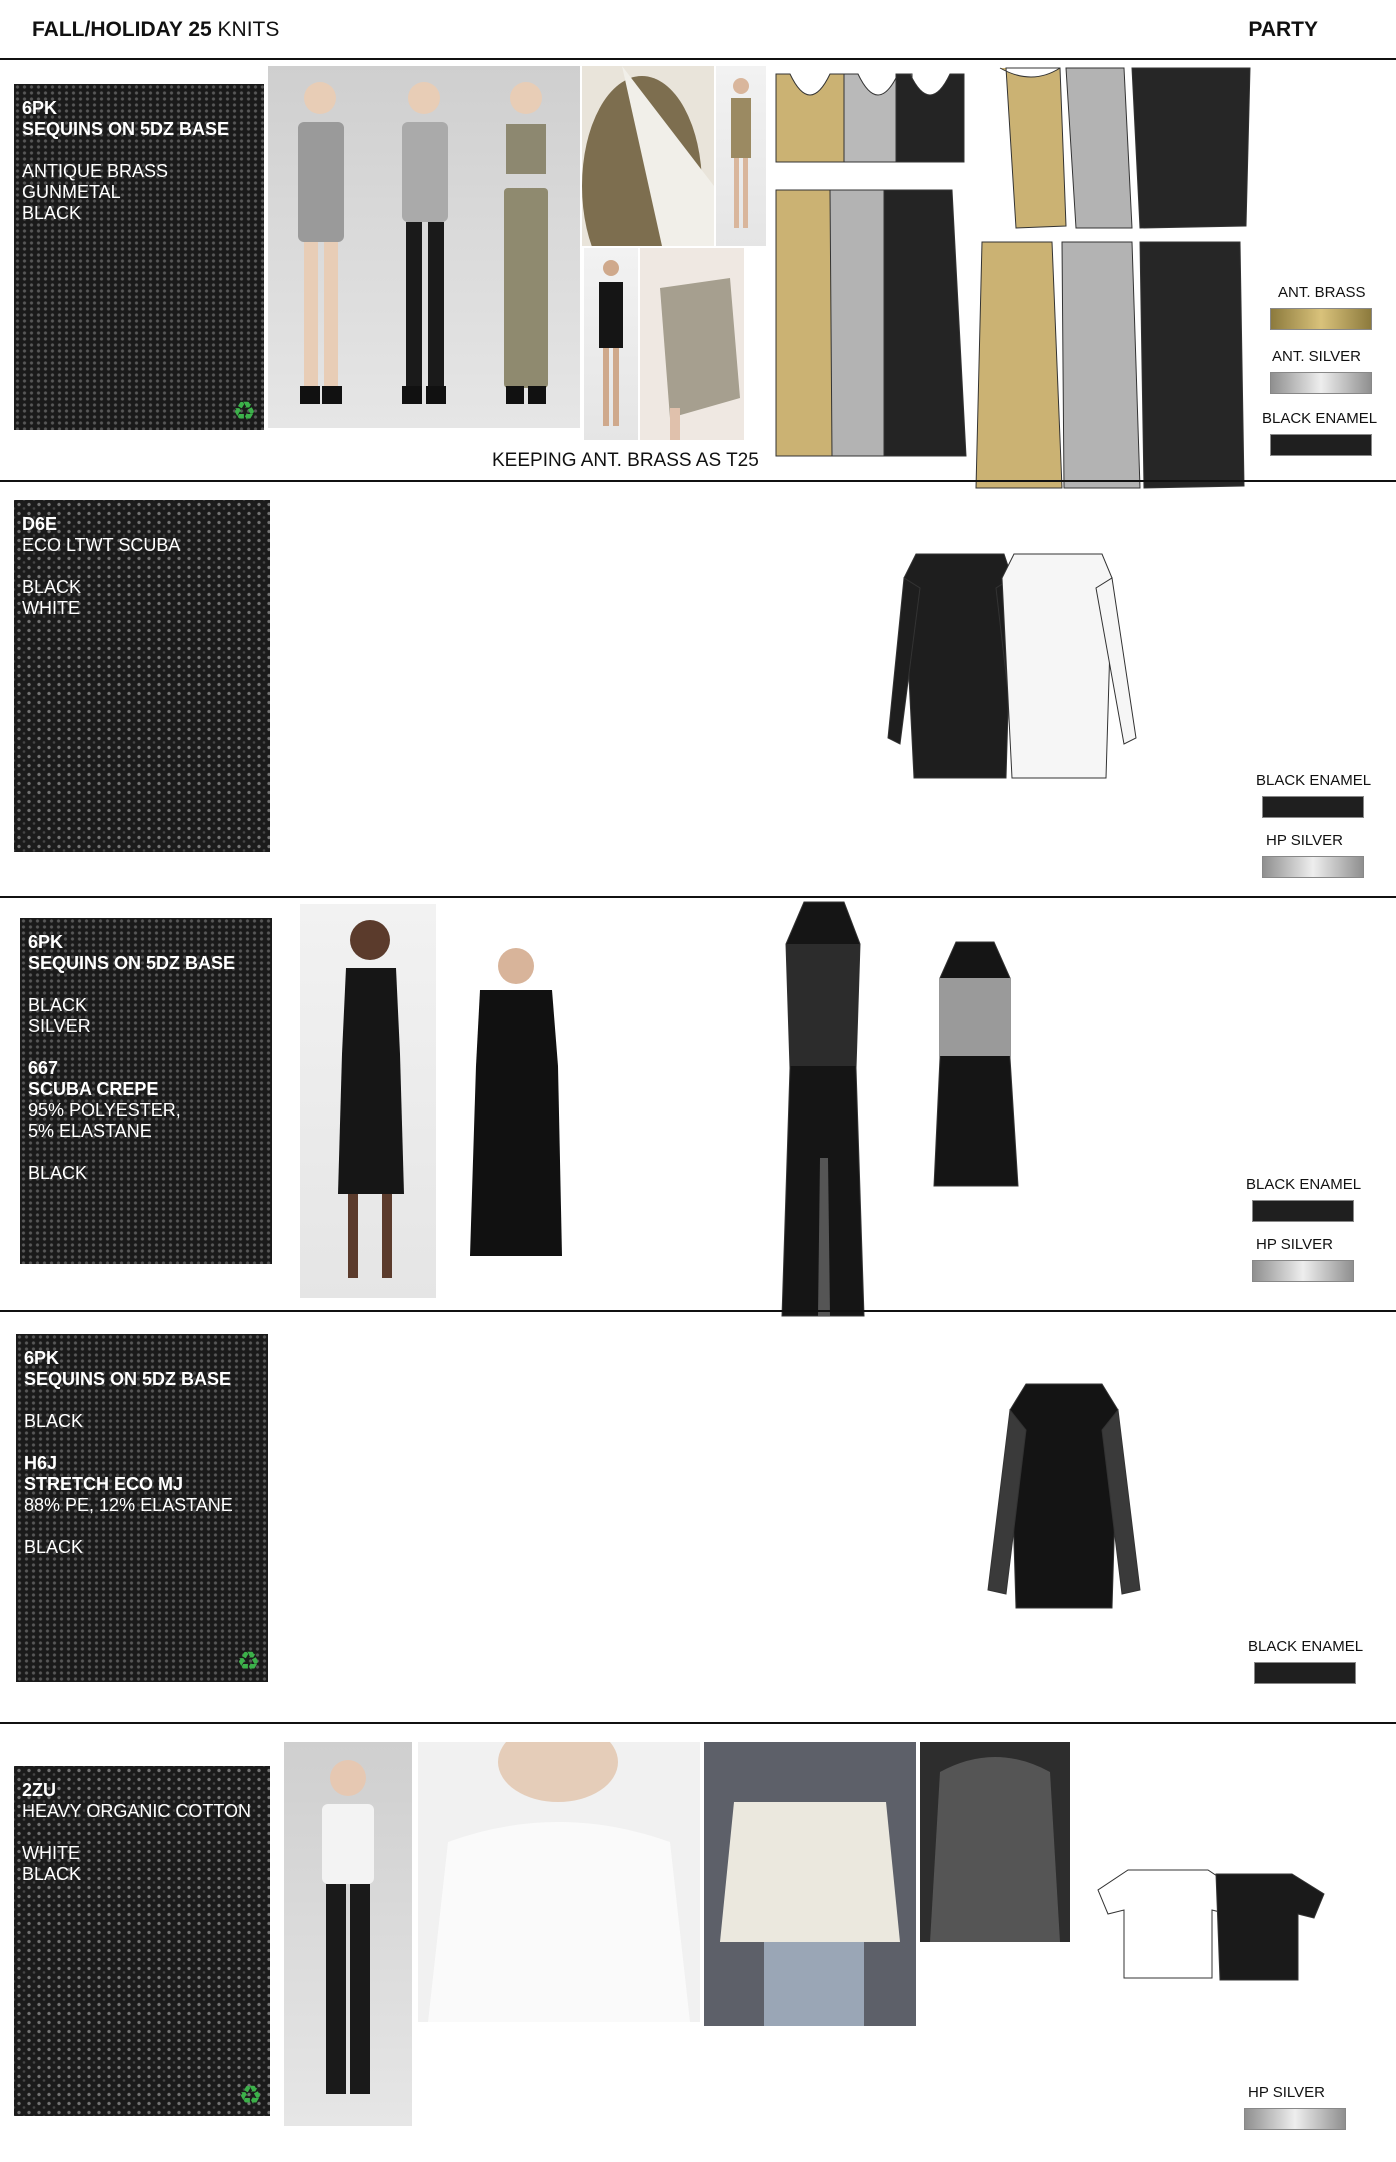  I want to click on flat-sketch-halter-dress, so click(976, 1064).